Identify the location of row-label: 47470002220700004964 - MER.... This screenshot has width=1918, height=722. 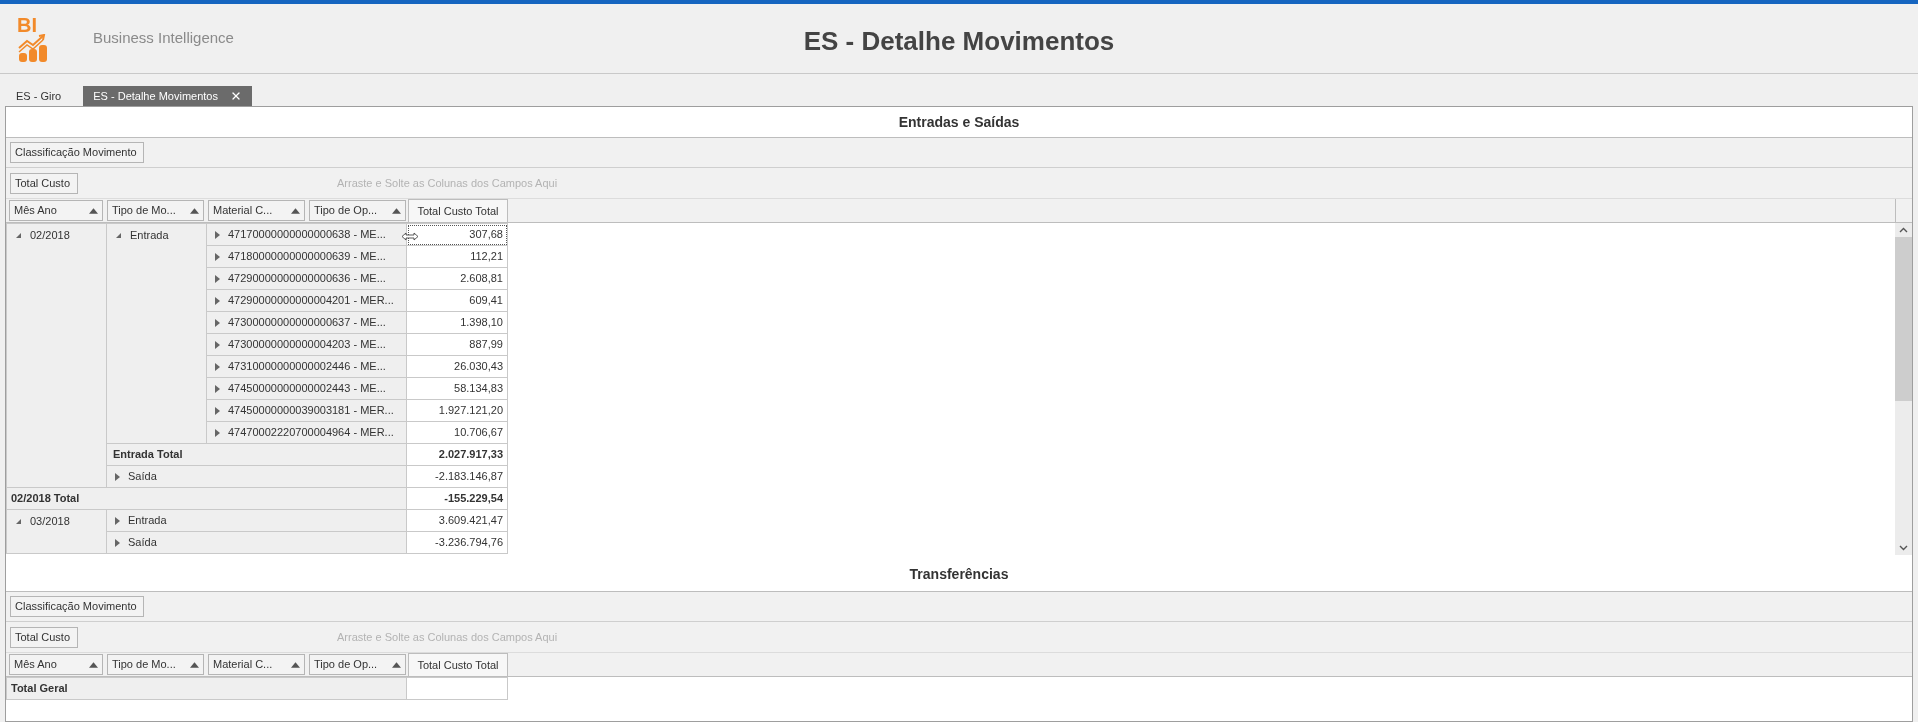
(311, 433).